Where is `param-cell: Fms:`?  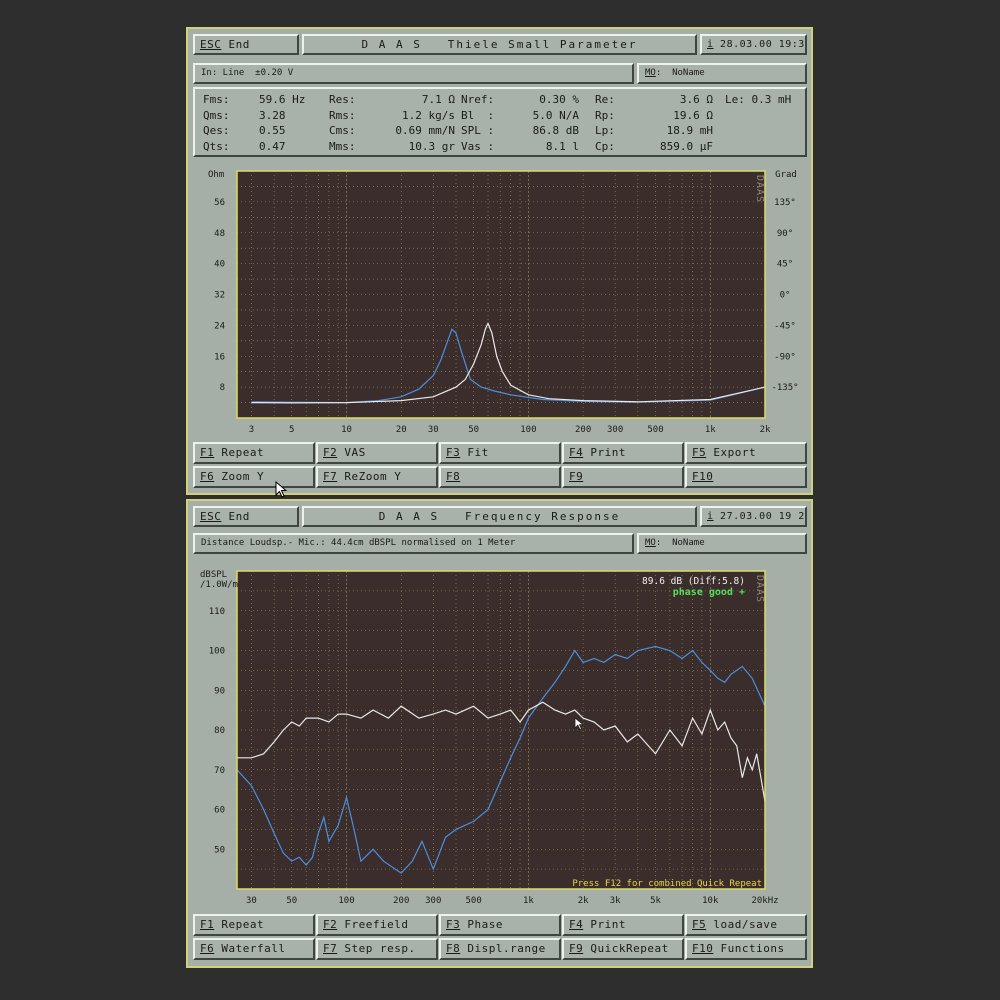
param-cell: Fms: is located at coordinates (216, 99).